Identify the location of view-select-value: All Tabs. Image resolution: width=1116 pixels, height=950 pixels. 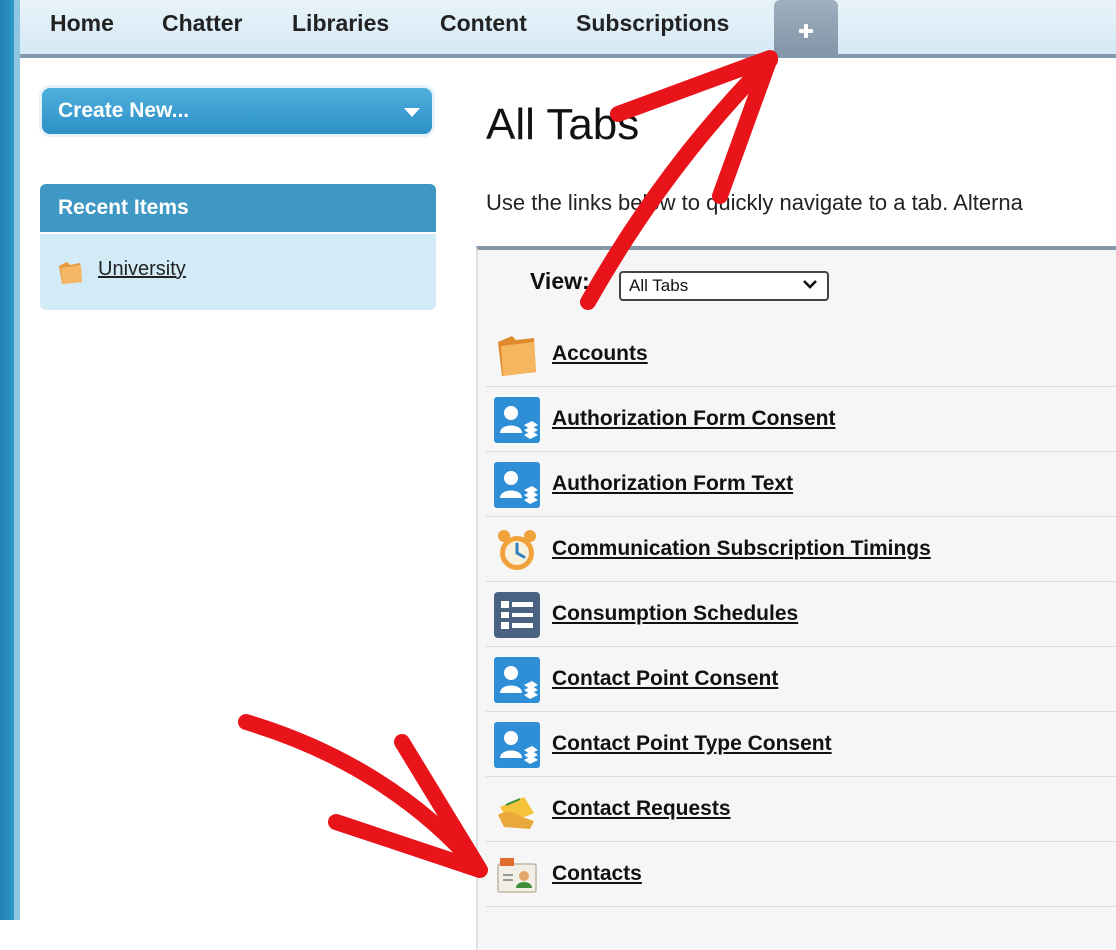
(659, 285).